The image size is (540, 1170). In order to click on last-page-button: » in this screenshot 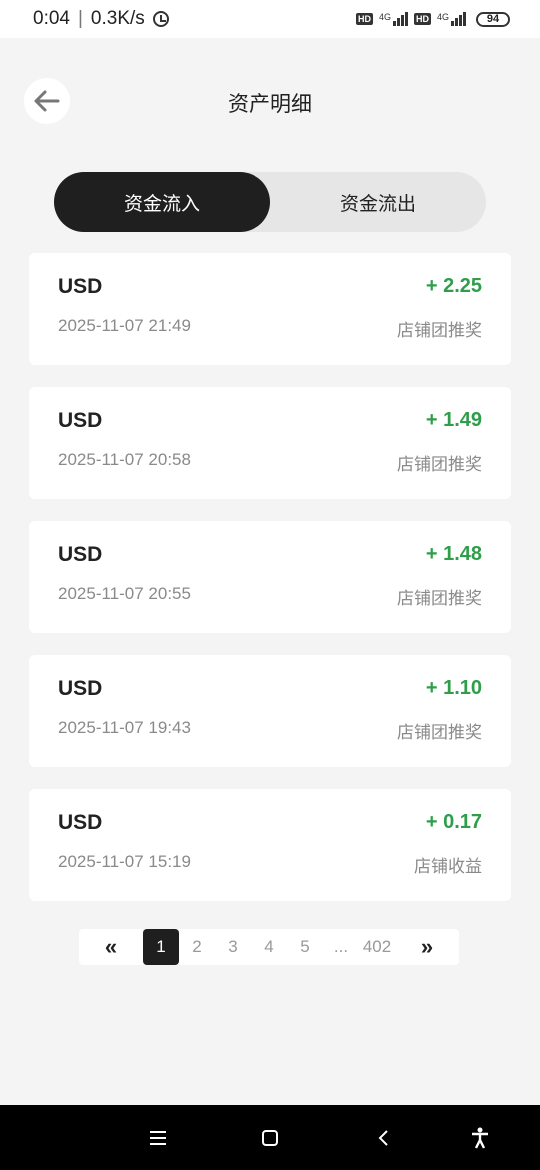, I will do `click(427, 947)`.